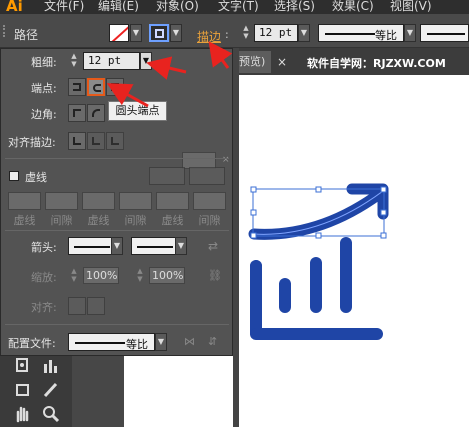  I want to click on annotation-arrow-weight, so click(166, 68).